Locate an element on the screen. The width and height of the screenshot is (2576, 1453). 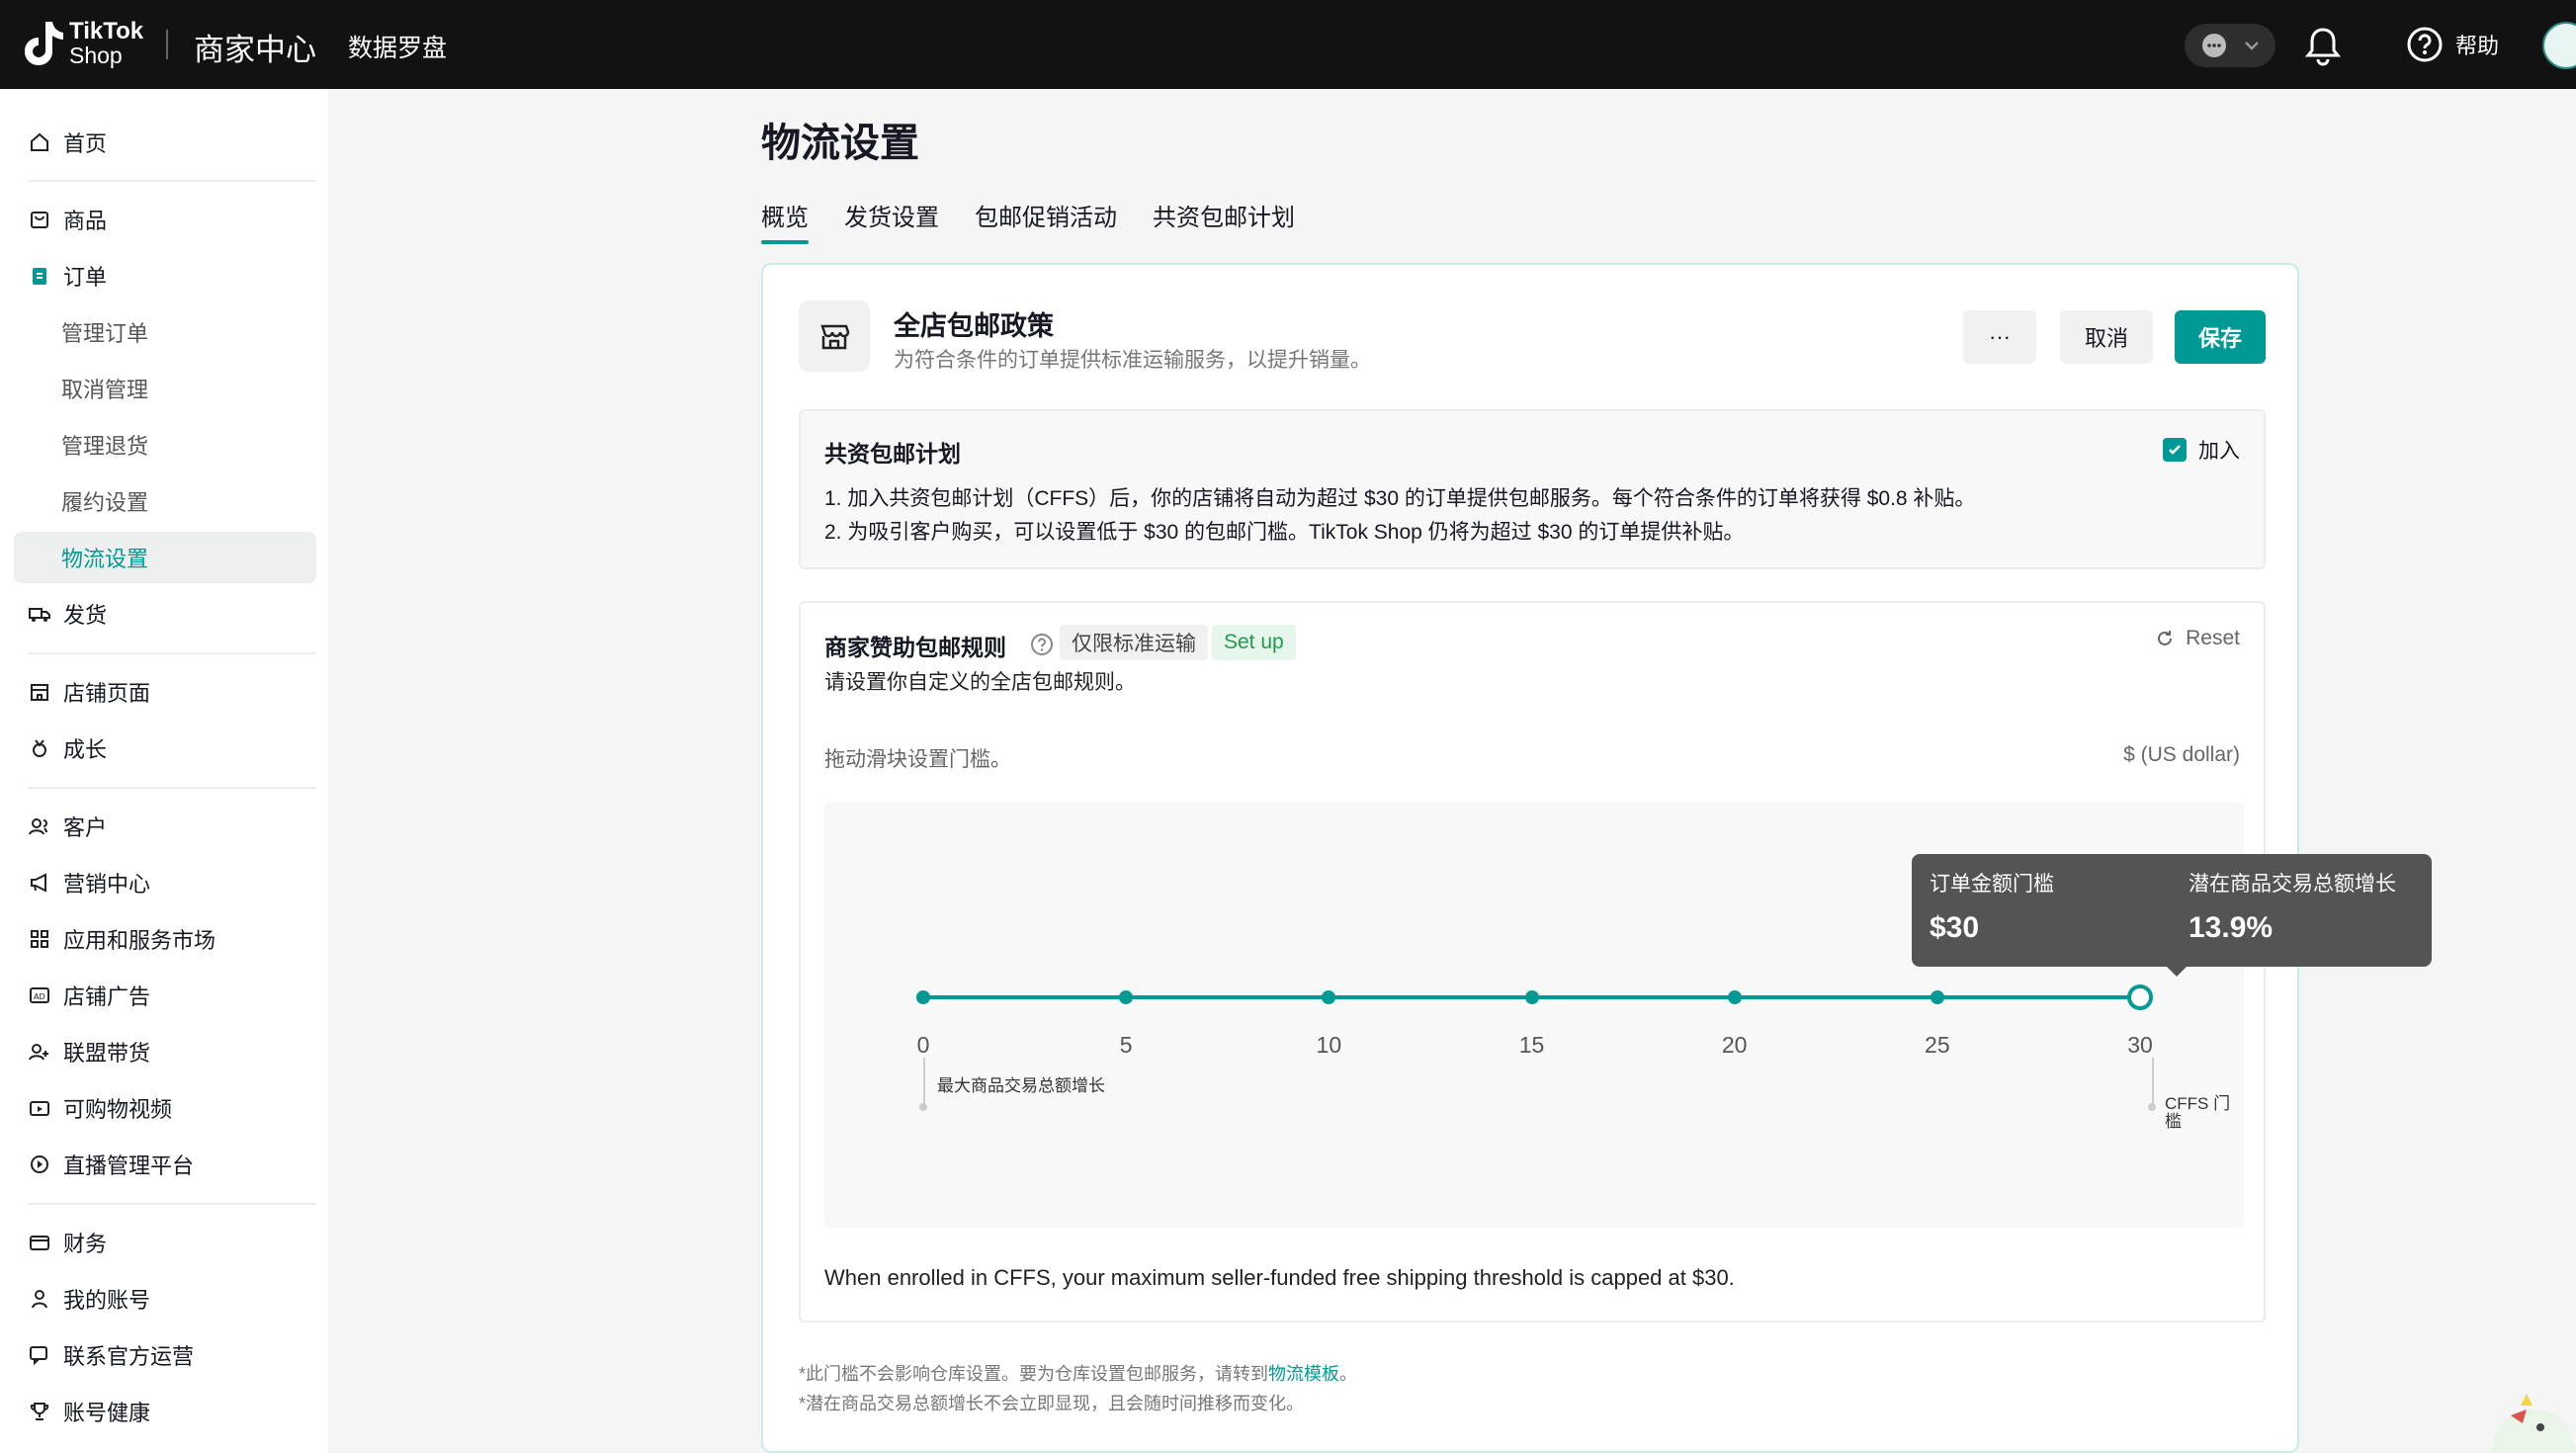
refresh-icon is located at coordinates (2165, 638).